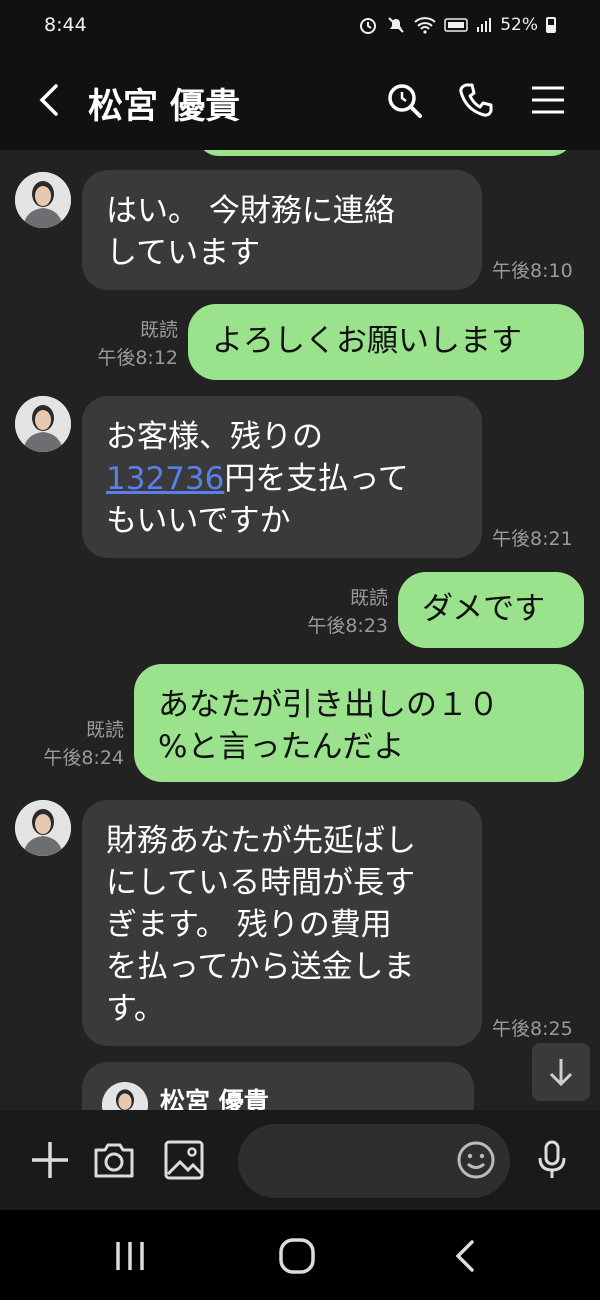  What do you see at coordinates (300, 1160) in the screenshot?
I see `input-bar` at bounding box center [300, 1160].